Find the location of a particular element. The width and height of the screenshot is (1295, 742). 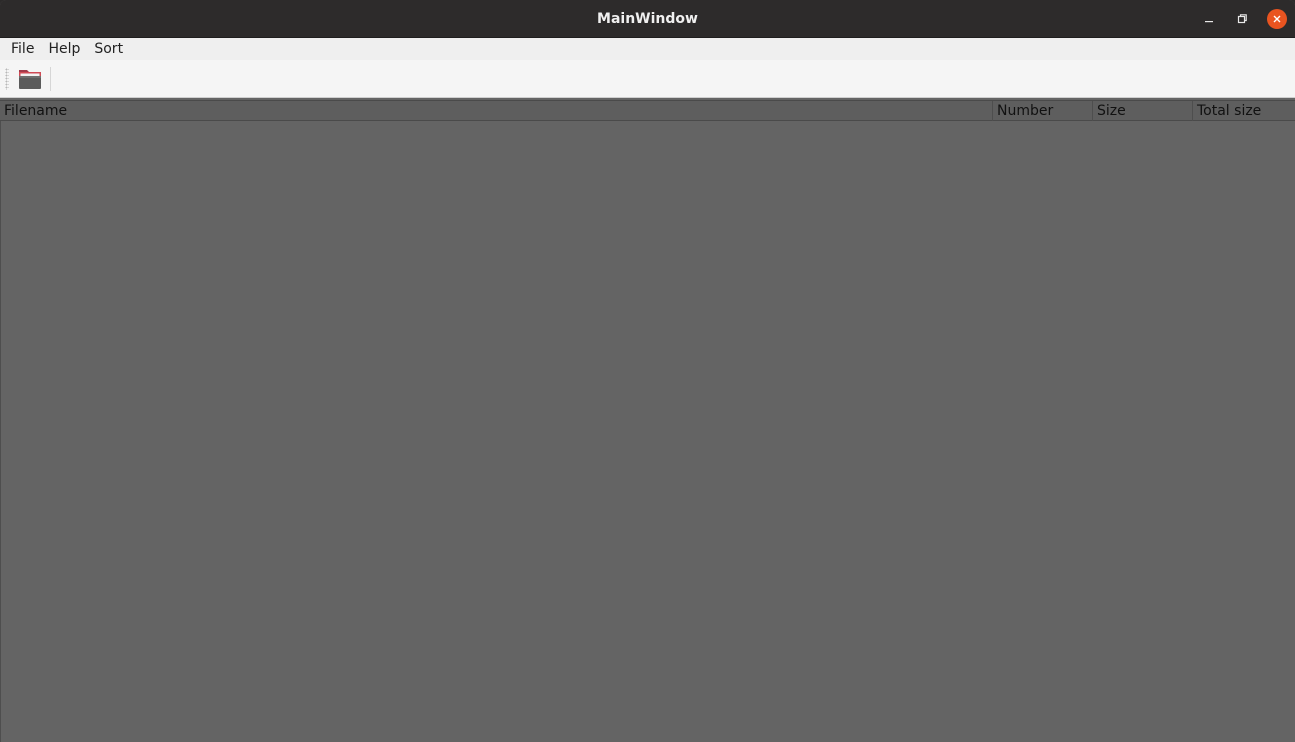

column-header-total-size: Total size is located at coordinates (1244, 111).